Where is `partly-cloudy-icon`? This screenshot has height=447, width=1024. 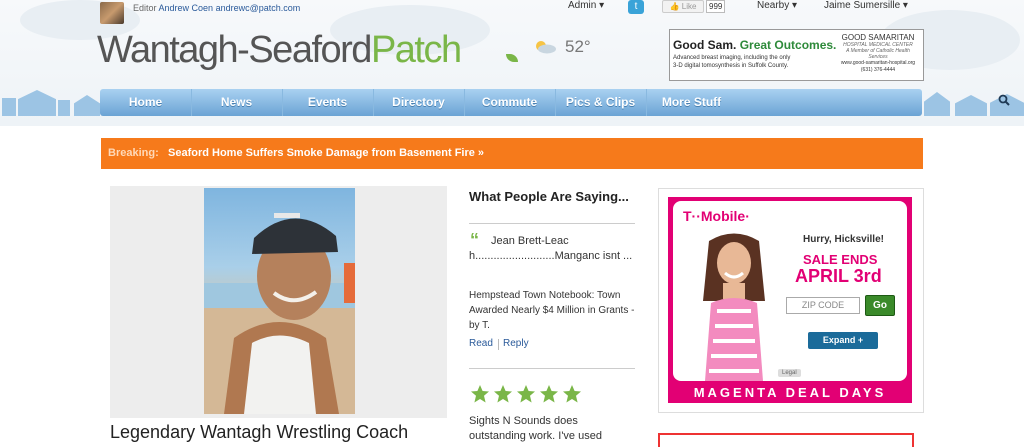
partly-cloudy-icon is located at coordinates (545, 48).